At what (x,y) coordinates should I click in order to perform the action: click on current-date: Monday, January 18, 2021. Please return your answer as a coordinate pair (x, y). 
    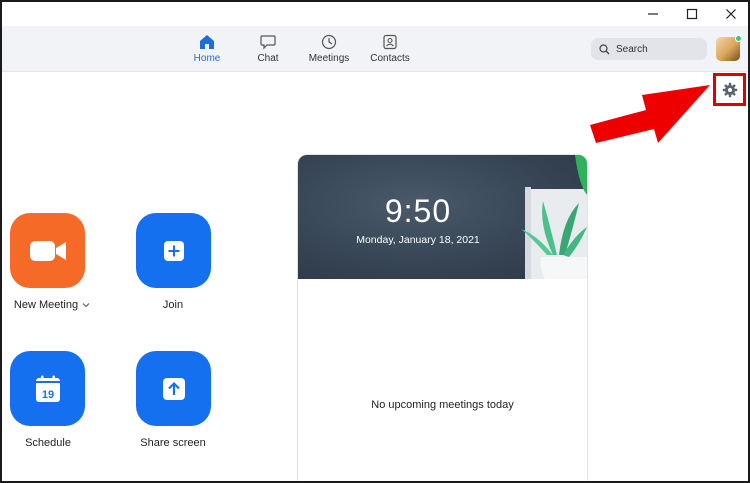
    Looking at the image, I should click on (418, 240).